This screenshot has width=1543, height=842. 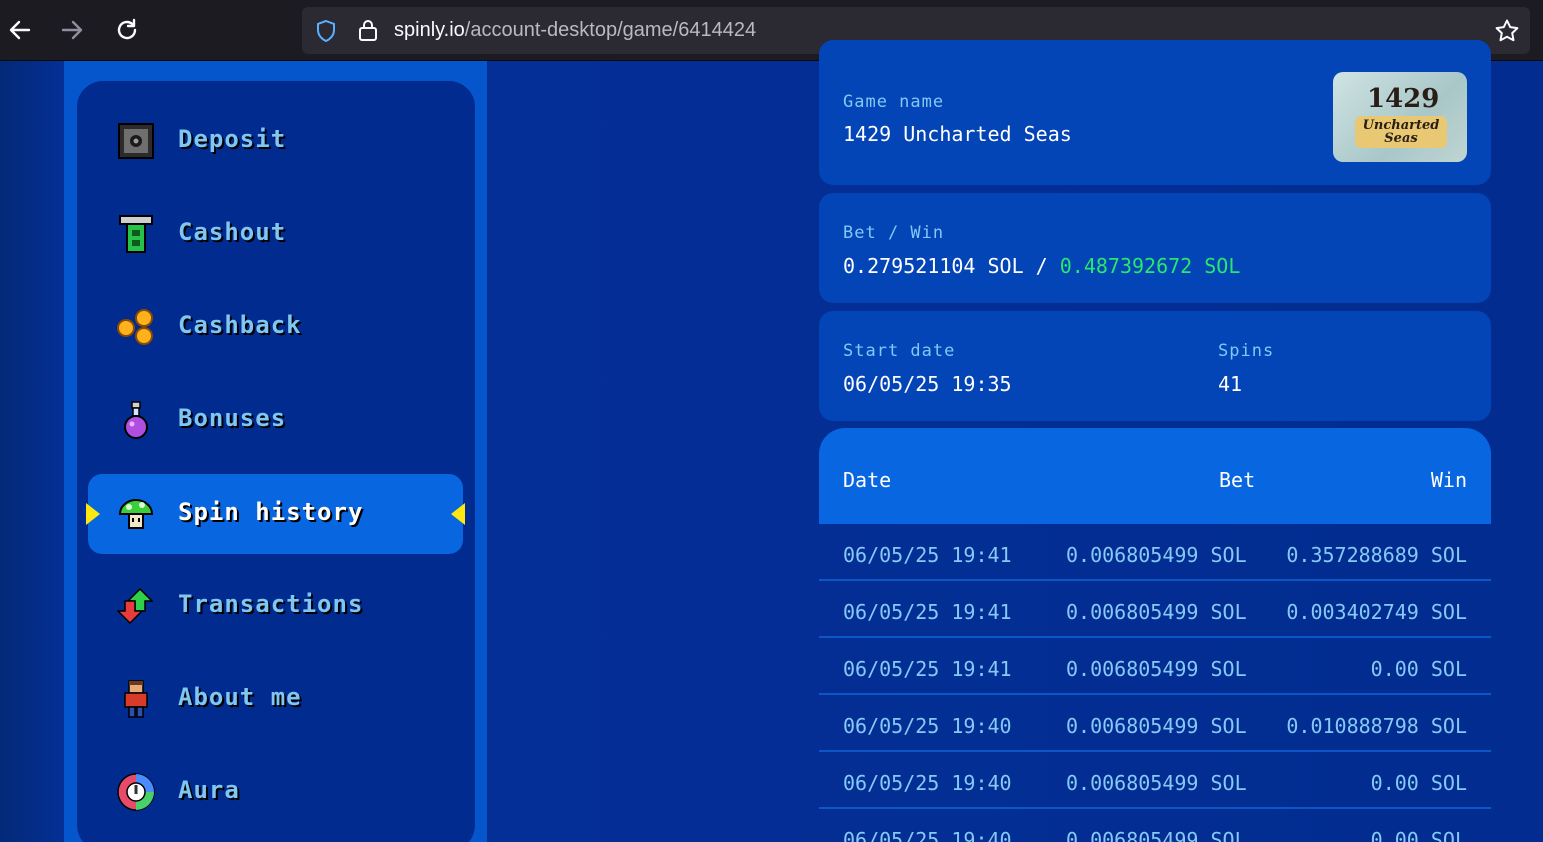 I want to click on sidebar-item-label: Deposit, so click(x=232, y=139).